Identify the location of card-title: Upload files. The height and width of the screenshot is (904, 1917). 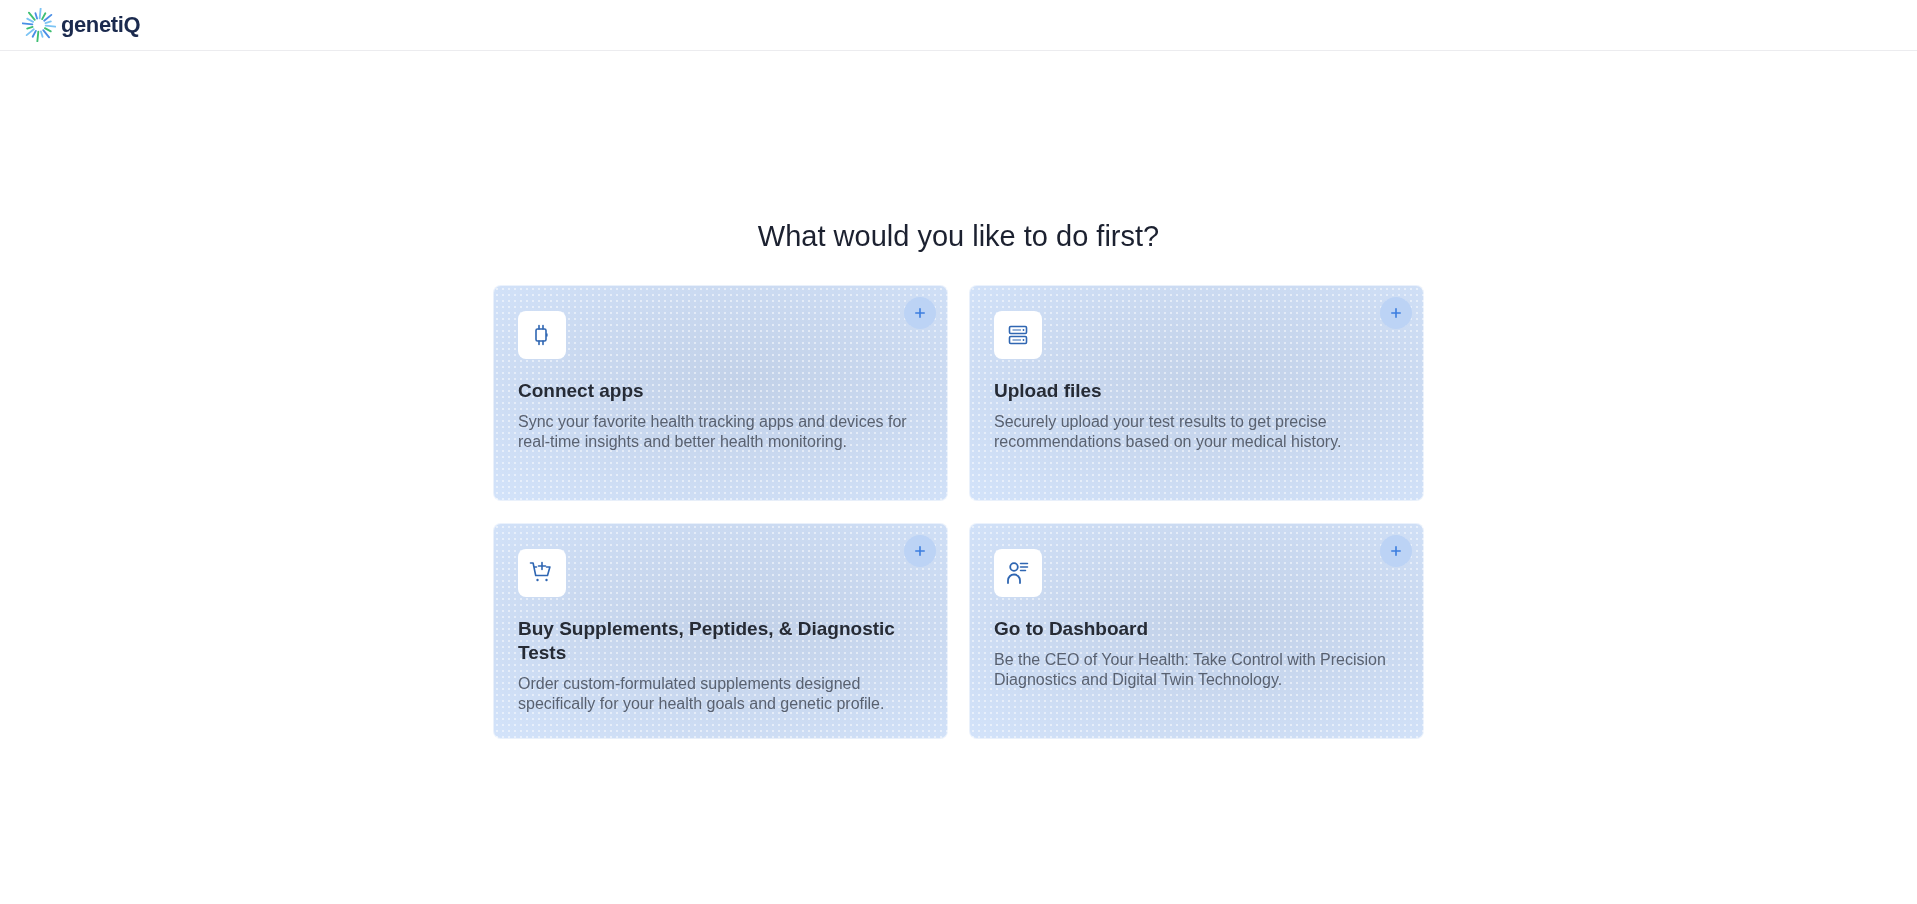
(1048, 391).